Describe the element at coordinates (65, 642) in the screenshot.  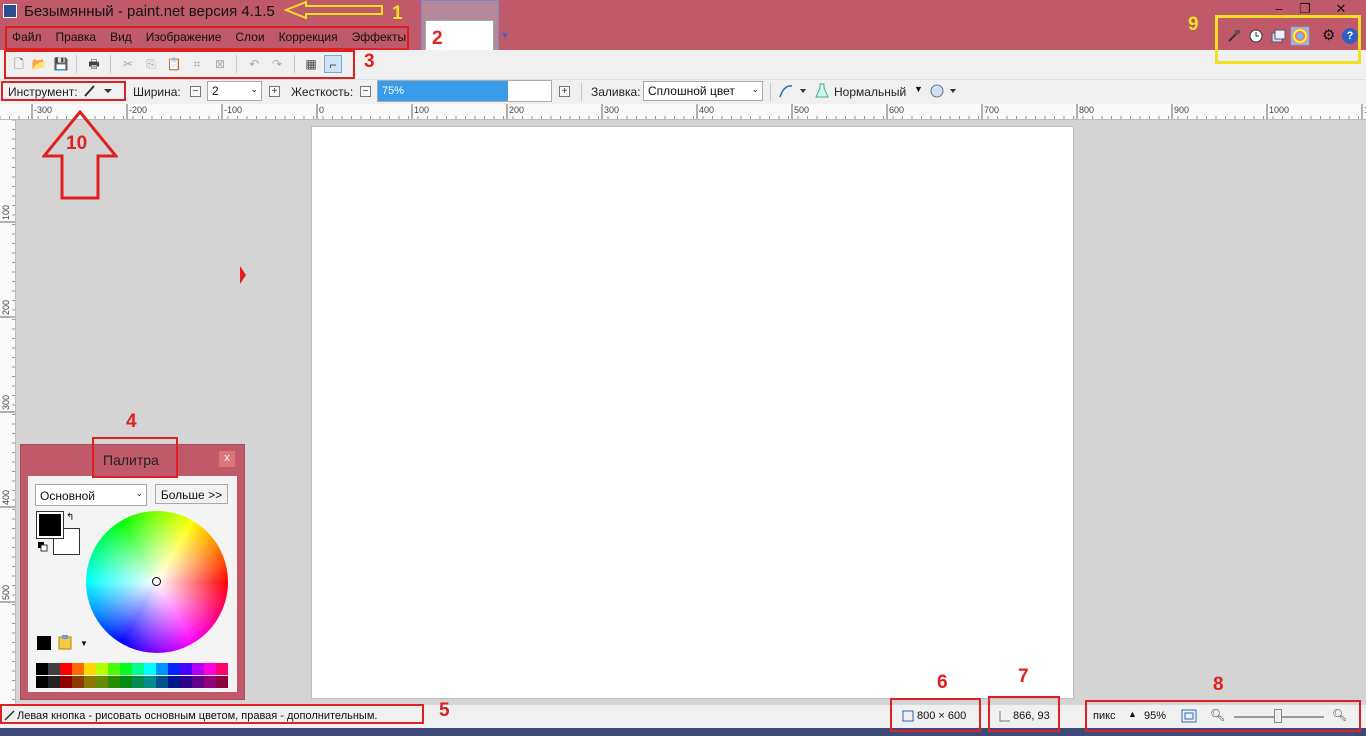
I see `palette-menu-icon` at that location.